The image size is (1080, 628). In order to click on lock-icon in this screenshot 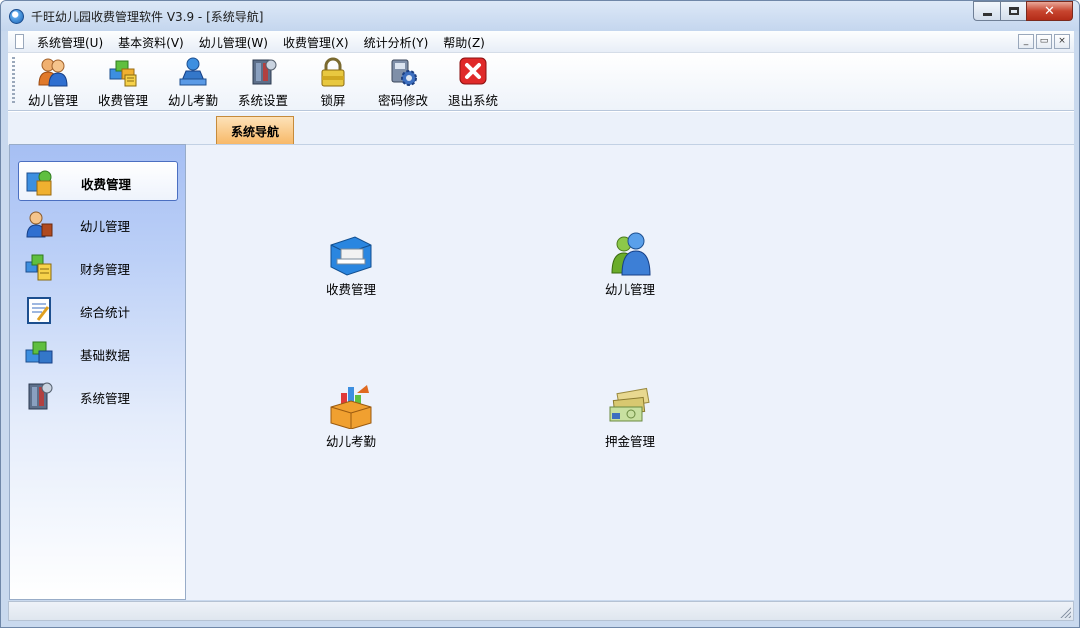, I will do `click(333, 72)`.